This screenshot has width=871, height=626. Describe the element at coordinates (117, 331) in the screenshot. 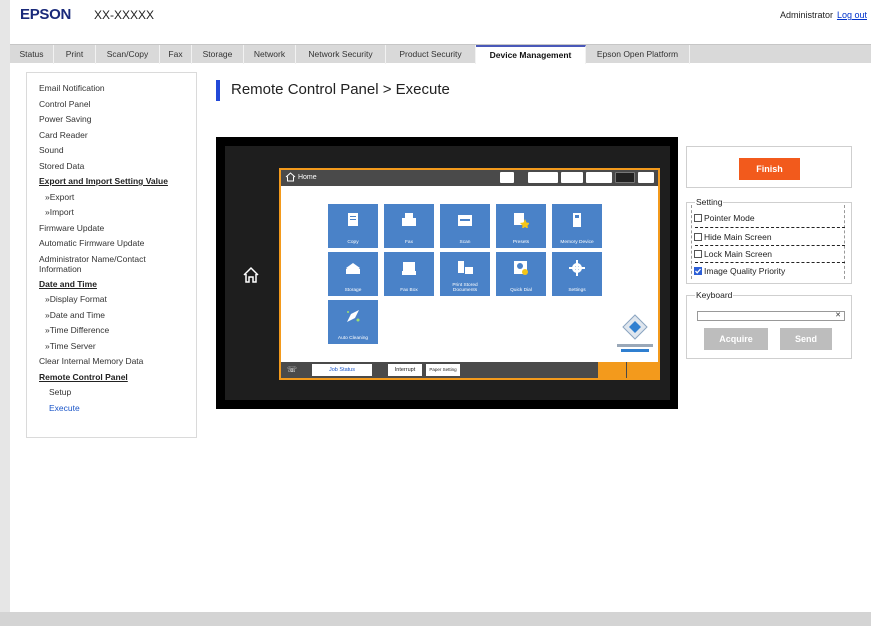

I see `sidebar-item-time-difference: »Time Difference` at that location.